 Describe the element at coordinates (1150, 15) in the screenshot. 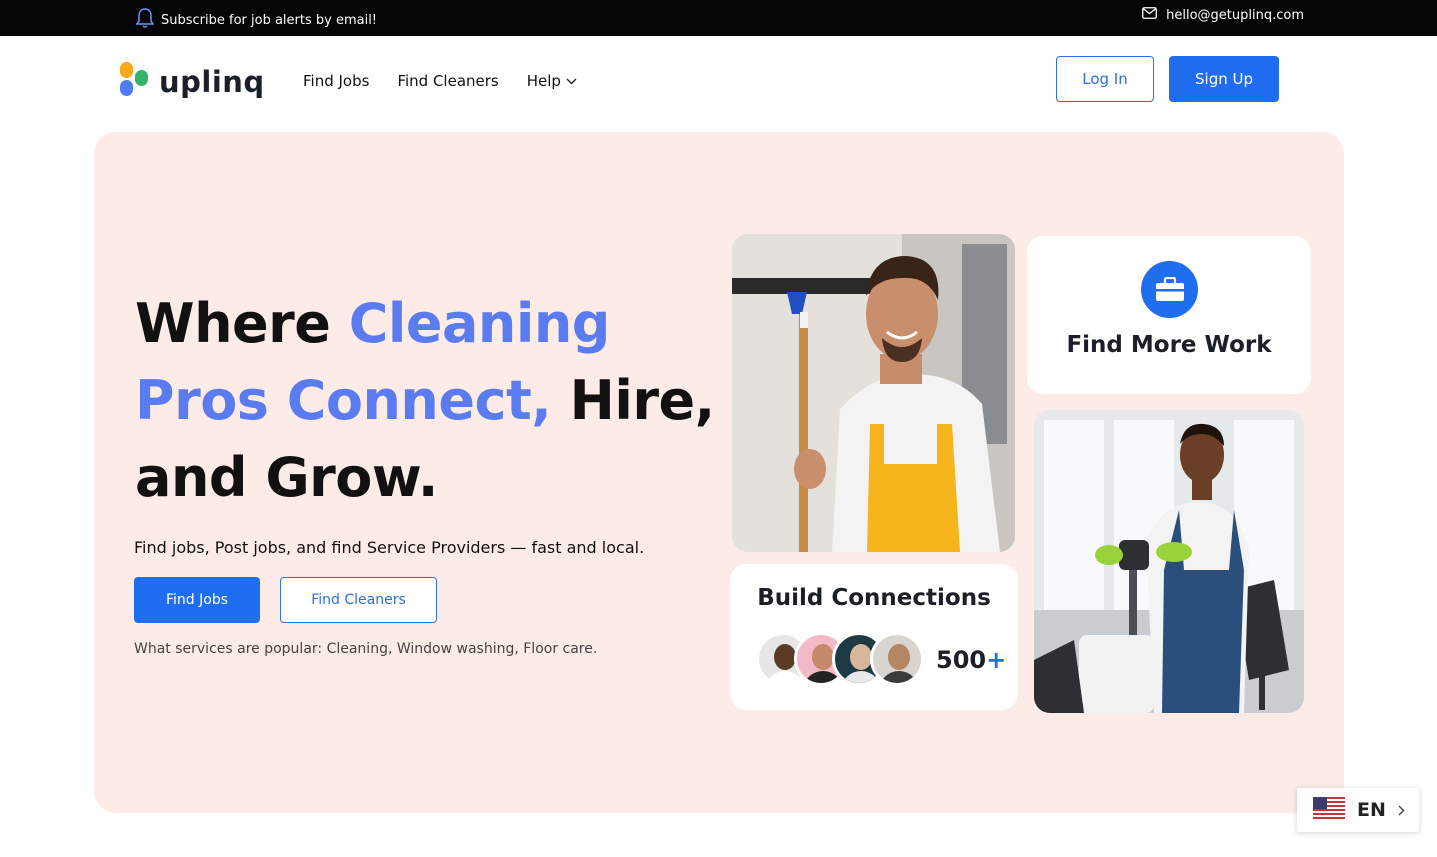

I see `envelope-icon` at that location.